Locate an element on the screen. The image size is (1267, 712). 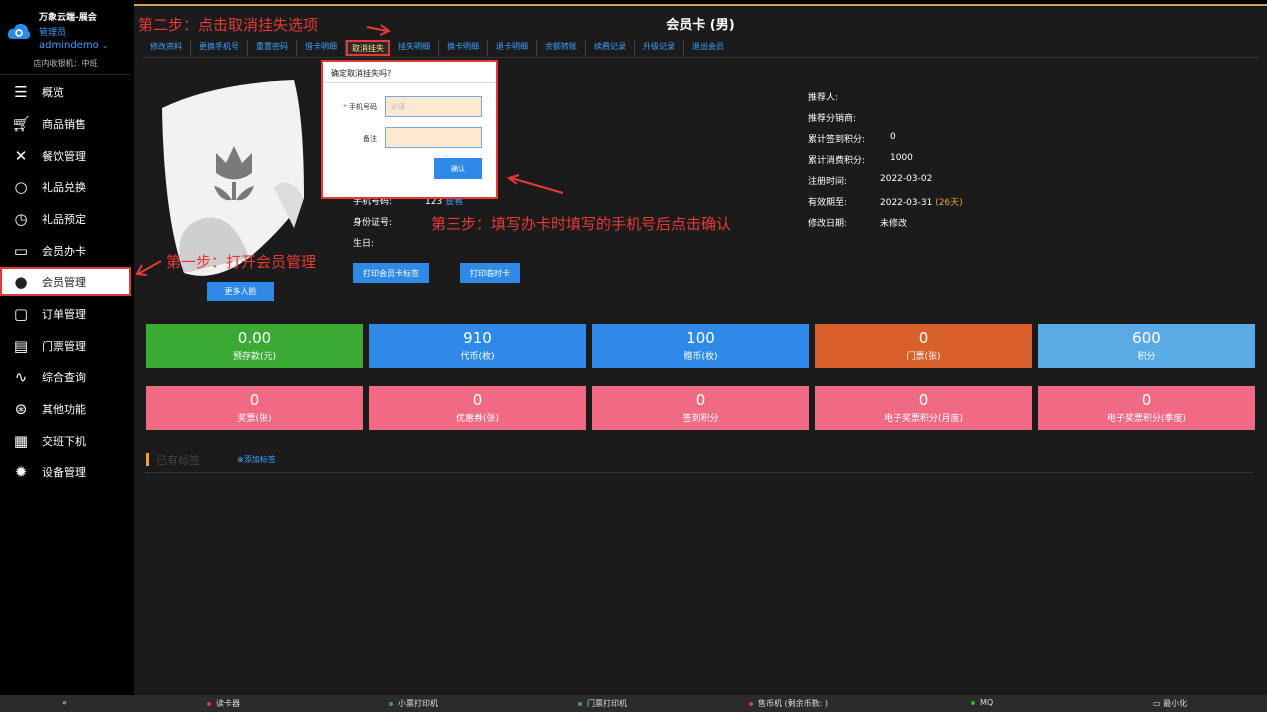
sidebar-item-member-management: ● 会员管理 is located at coordinates (65, 281).